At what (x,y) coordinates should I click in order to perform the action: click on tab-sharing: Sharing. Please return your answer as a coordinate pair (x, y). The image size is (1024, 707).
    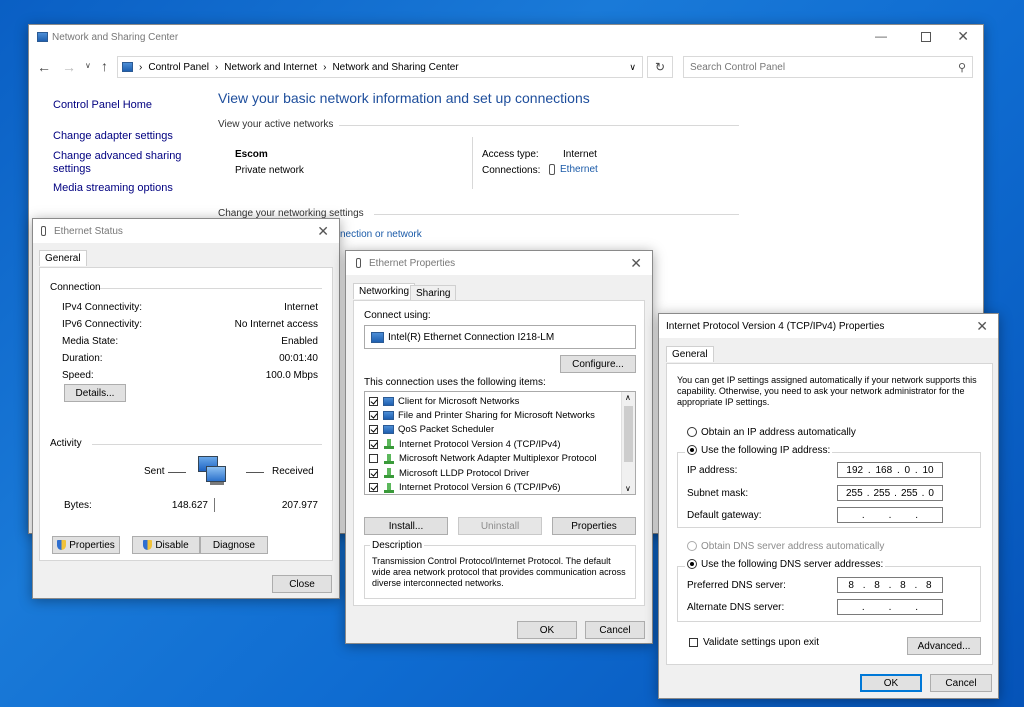
    Looking at the image, I should click on (433, 293).